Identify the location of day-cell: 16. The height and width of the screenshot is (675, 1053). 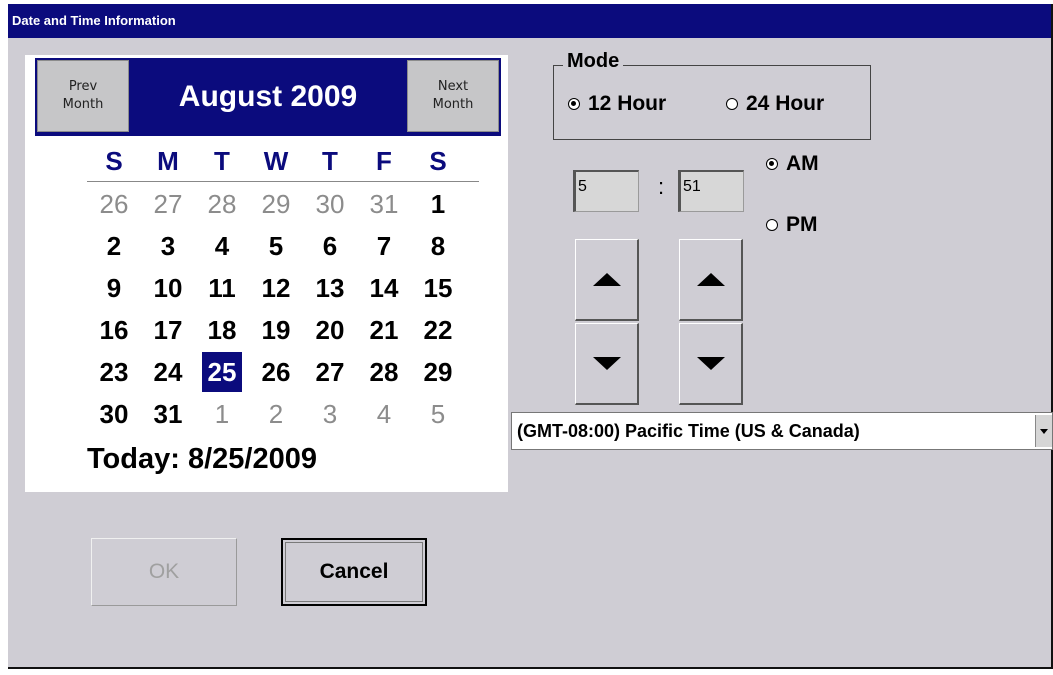
(114, 330).